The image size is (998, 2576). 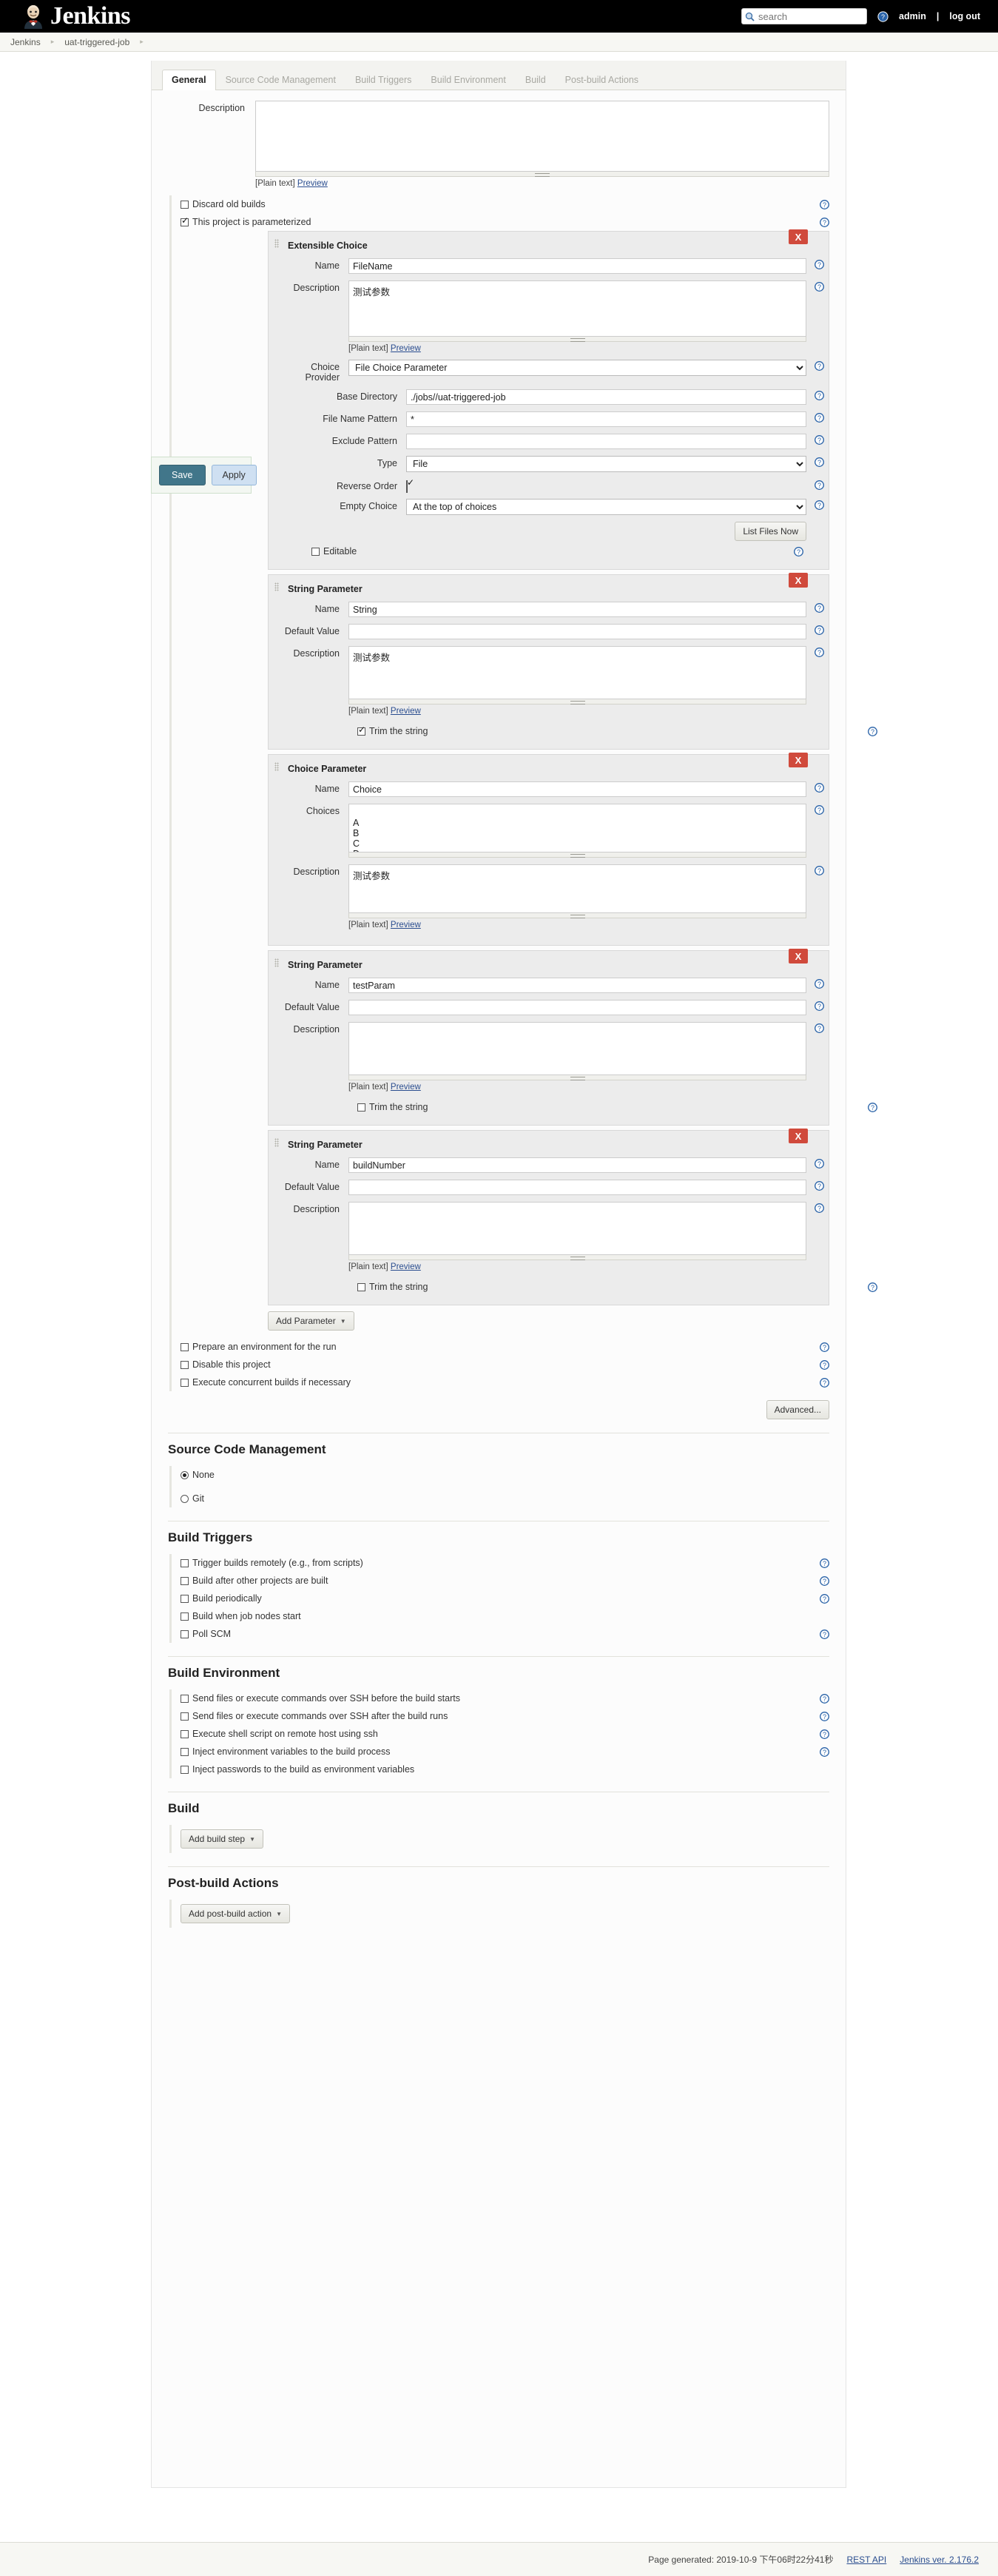 I want to click on scm-option-git-row: Git, so click(x=505, y=1498).